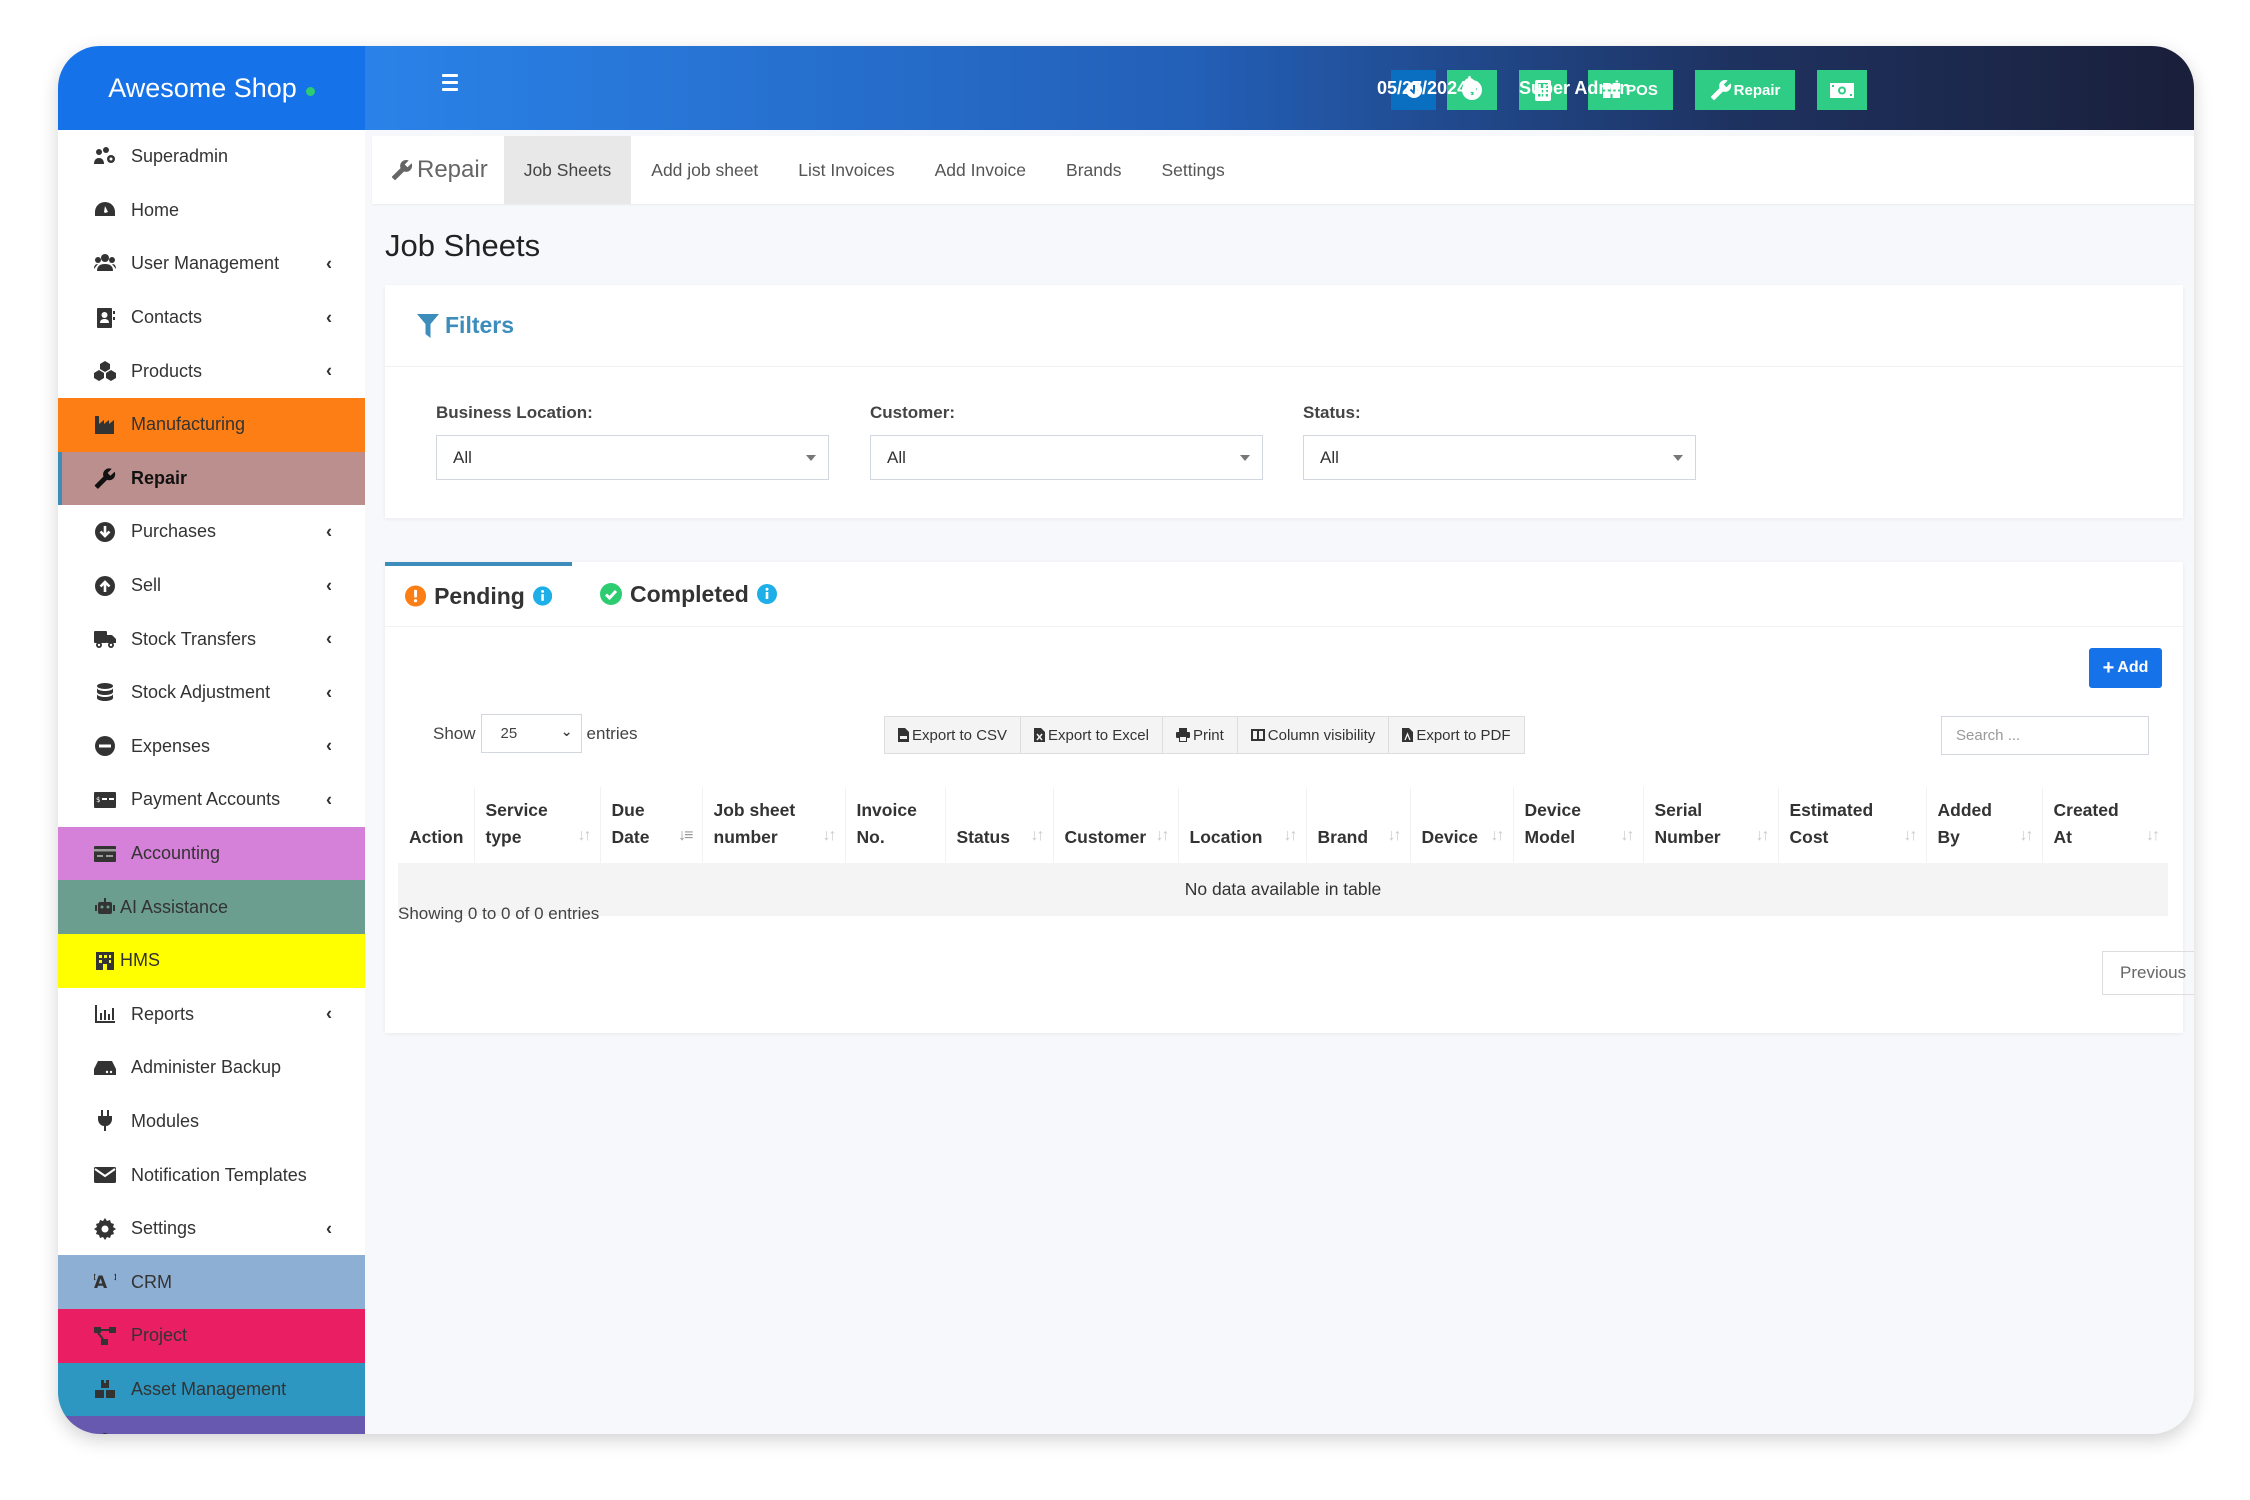  Describe the element at coordinates (913, 412) in the screenshot. I see `customer-label: Customer:` at that location.